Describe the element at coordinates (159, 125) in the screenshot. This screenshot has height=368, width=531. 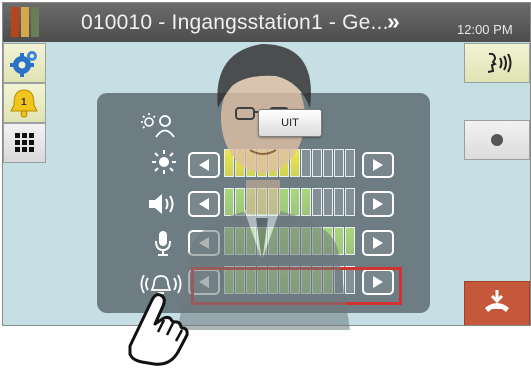
I see `backlight-person-icon` at that location.